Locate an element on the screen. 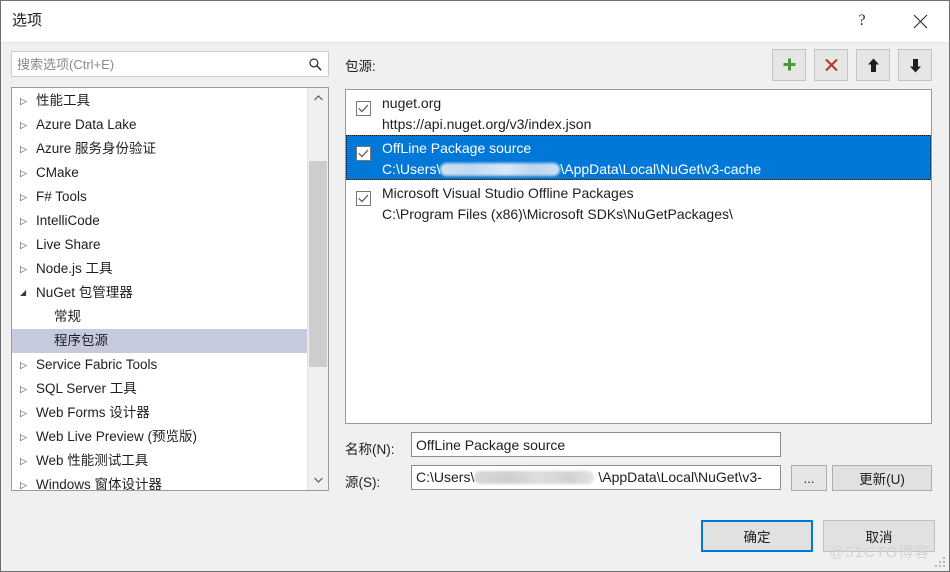  tree-item: ◢ NuGet 包管理器 is located at coordinates (160, 293).